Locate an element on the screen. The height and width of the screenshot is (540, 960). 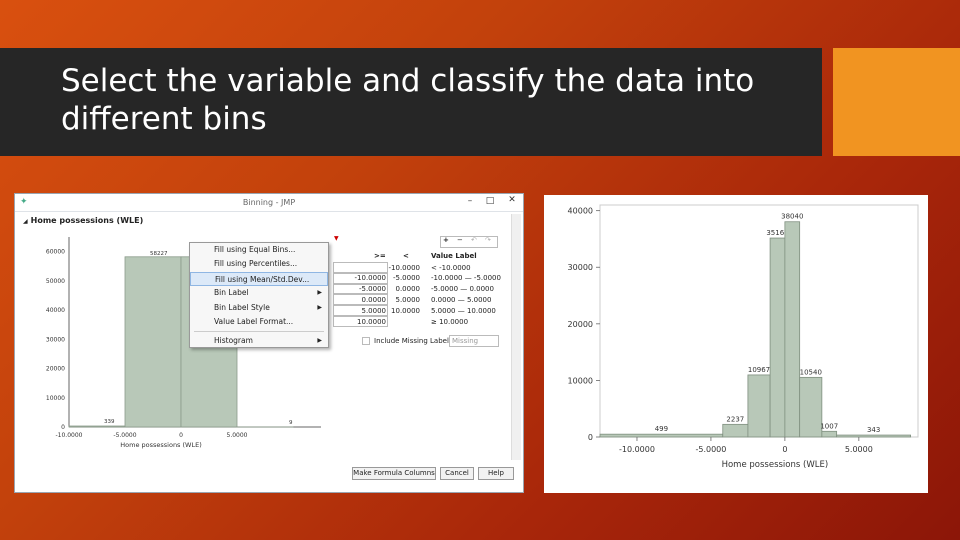
y-tick-label: 40000 is located at coordinates (580, 211).